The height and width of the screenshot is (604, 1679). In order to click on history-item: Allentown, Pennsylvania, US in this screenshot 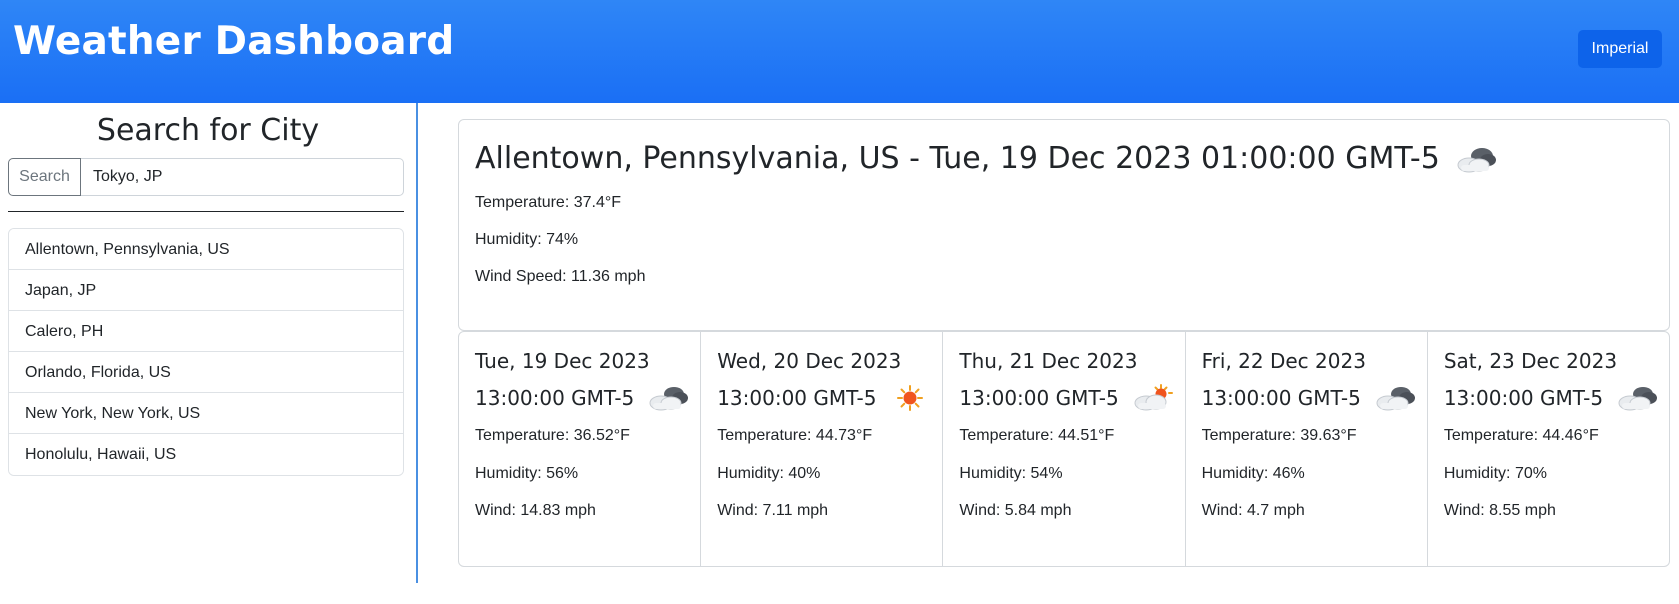, I will do `click(206, 249)`.